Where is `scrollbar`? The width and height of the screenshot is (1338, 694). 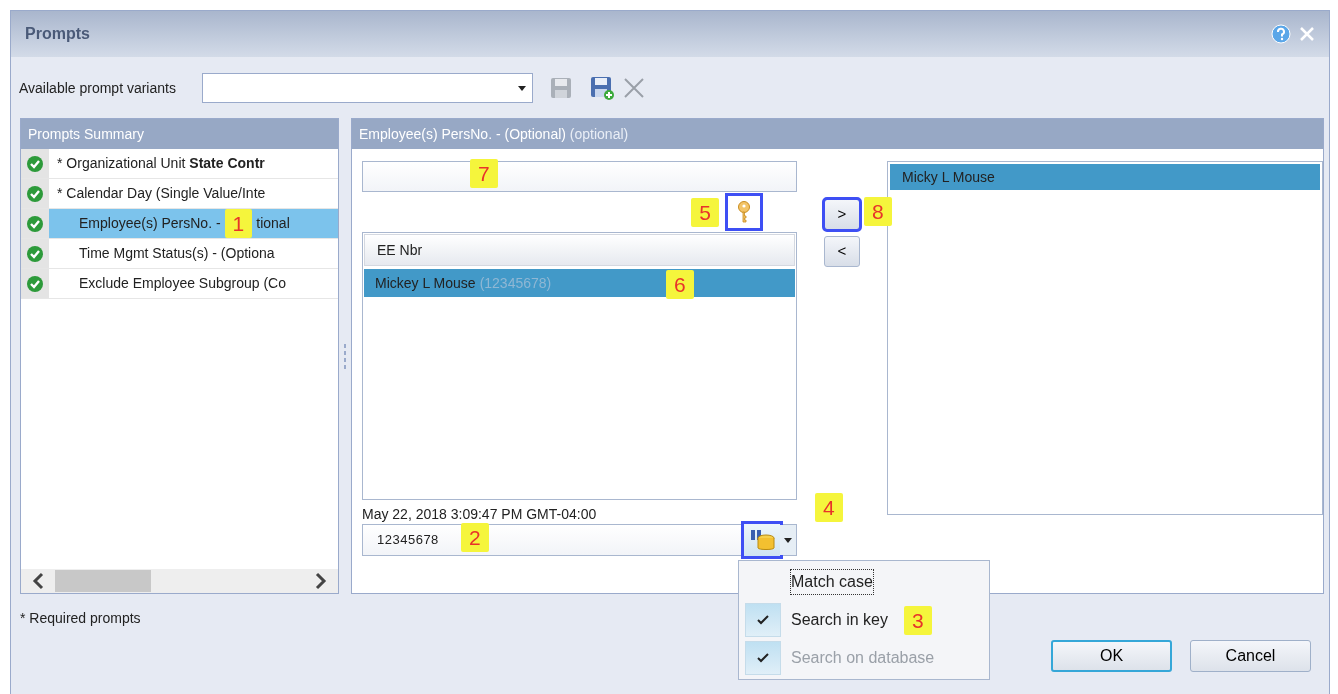
scrollbar is located at coordinates (179, 581).